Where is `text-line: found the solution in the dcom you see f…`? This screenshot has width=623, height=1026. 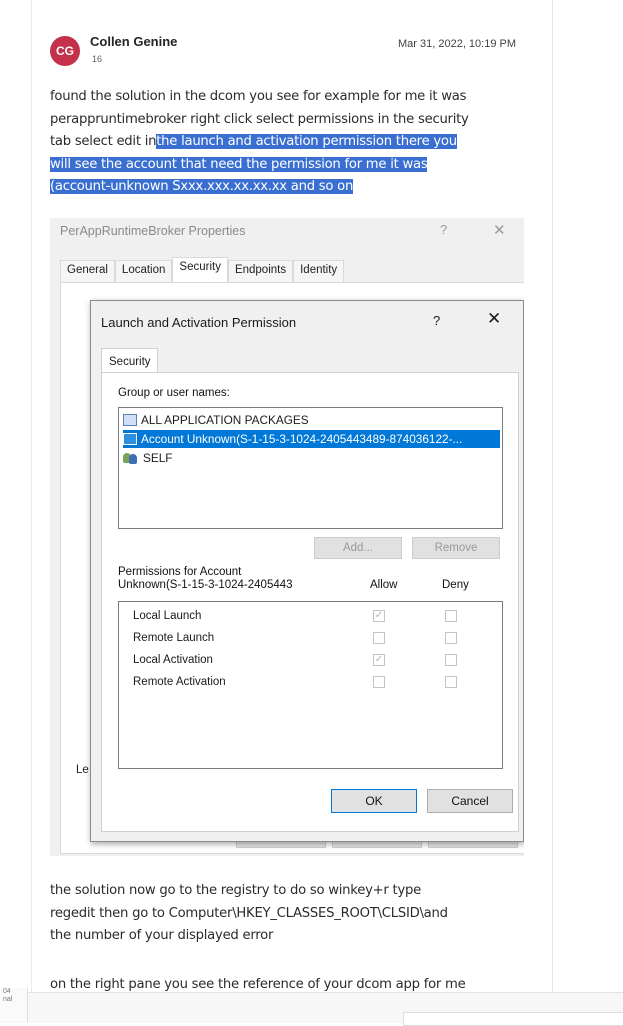 text-line: found the solution in the dcom you see f… is located at coordinates (258, 96).